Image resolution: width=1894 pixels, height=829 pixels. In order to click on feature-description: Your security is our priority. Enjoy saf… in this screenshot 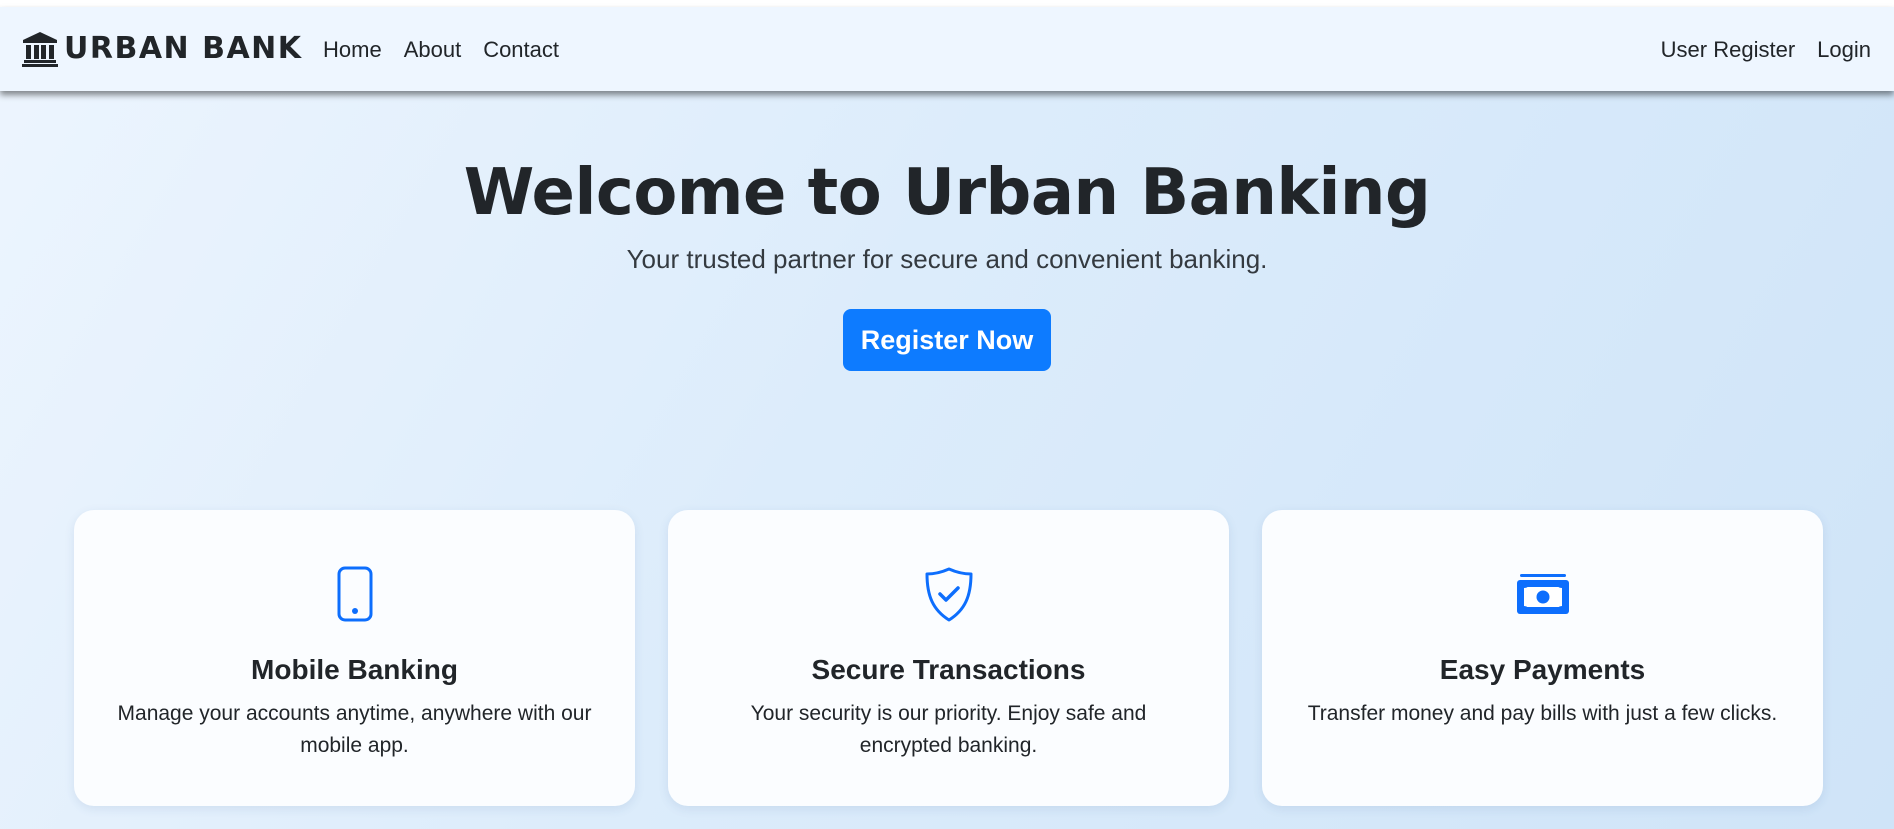, I will do `click(948, 729)`.